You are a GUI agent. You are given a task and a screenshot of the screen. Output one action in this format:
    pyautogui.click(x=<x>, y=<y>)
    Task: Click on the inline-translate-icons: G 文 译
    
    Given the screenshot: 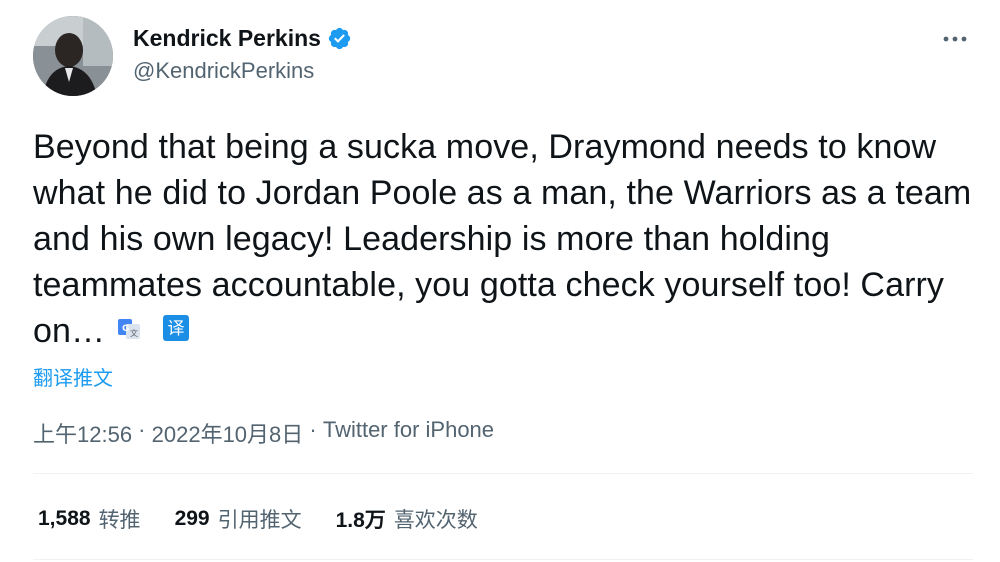 What is the action you would take?
    pyautogui.click(x=153, y=330)
    